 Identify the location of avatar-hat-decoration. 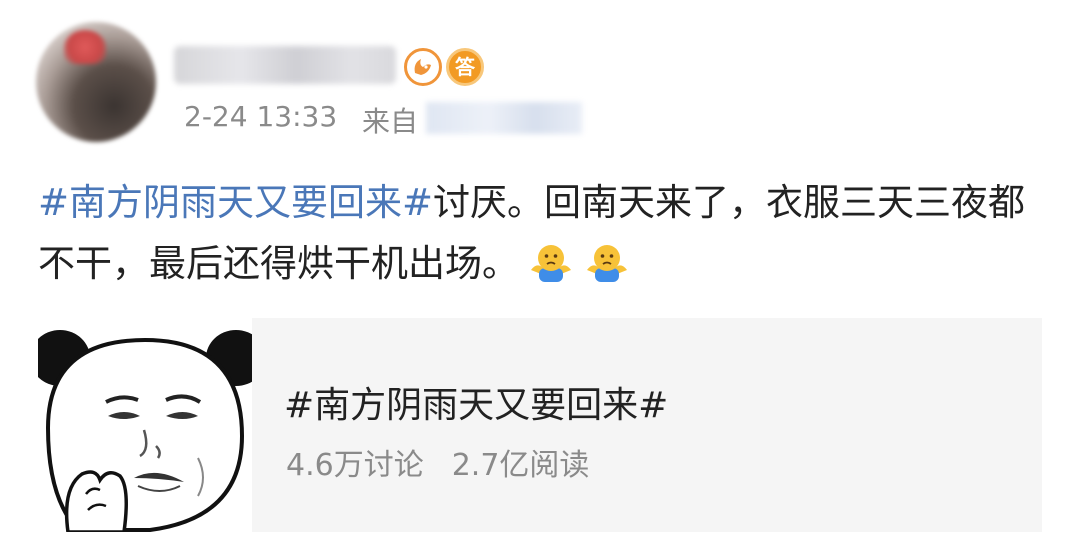
(85, 47).